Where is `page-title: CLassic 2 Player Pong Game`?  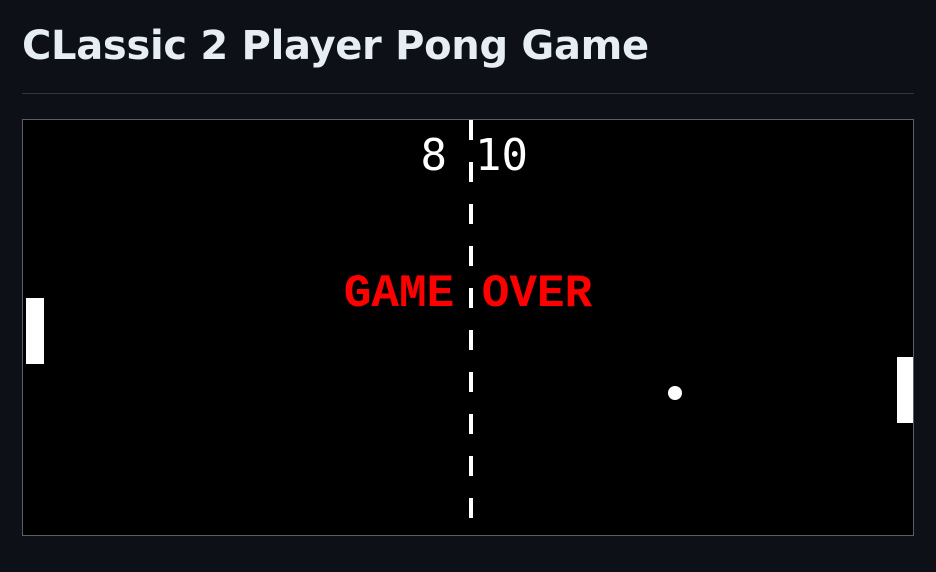
page-title: CLassic 2 Player Pong Game is located at coordinates (335, 46).